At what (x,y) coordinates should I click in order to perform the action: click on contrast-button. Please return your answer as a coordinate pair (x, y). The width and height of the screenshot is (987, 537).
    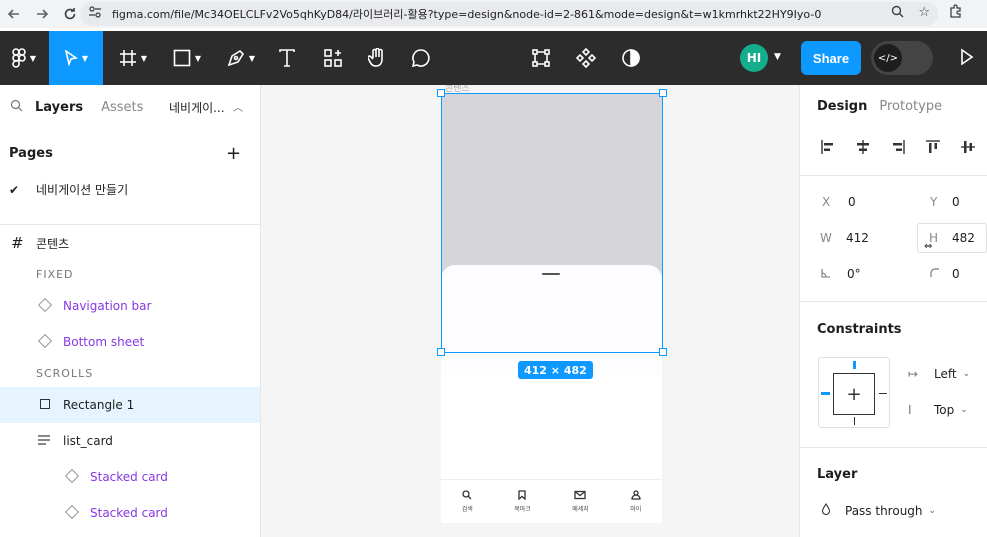
    Looking at the image, I should click on (631, 58).